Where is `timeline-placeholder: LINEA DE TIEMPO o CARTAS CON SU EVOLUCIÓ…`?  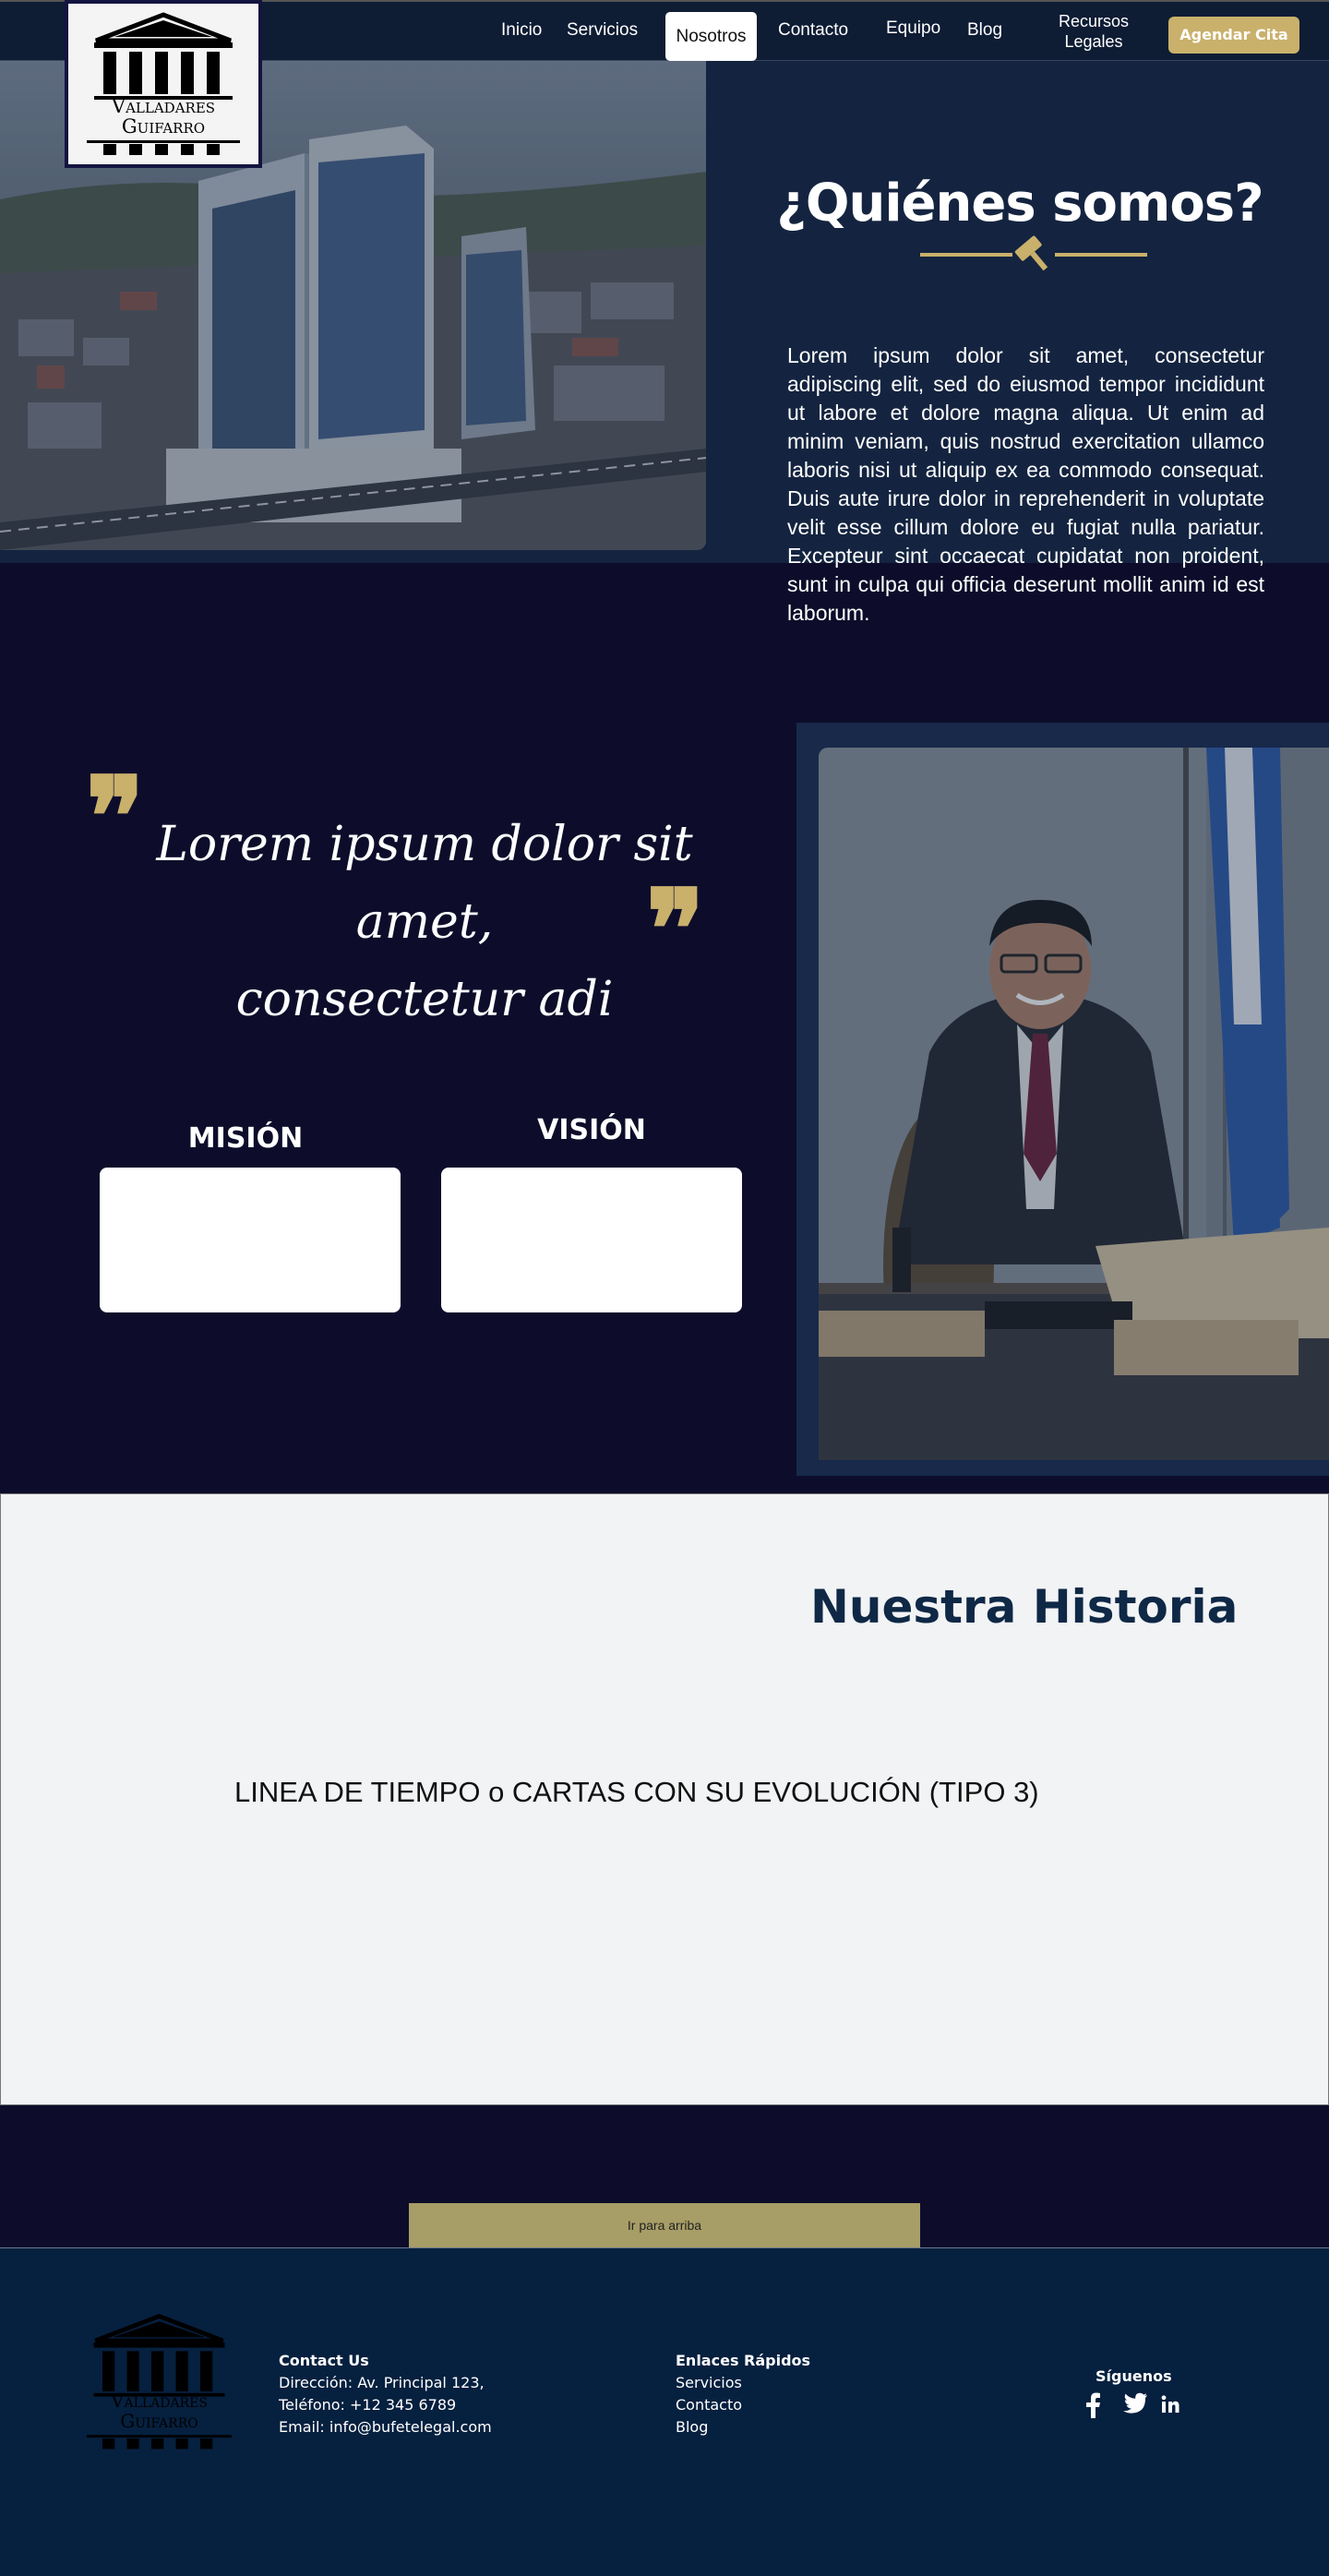
timeline-placeholder: LINEA DE TIEMPO o CARTAS CON SU EVOLUCIÓ… is located at coordinates (637, 1792).